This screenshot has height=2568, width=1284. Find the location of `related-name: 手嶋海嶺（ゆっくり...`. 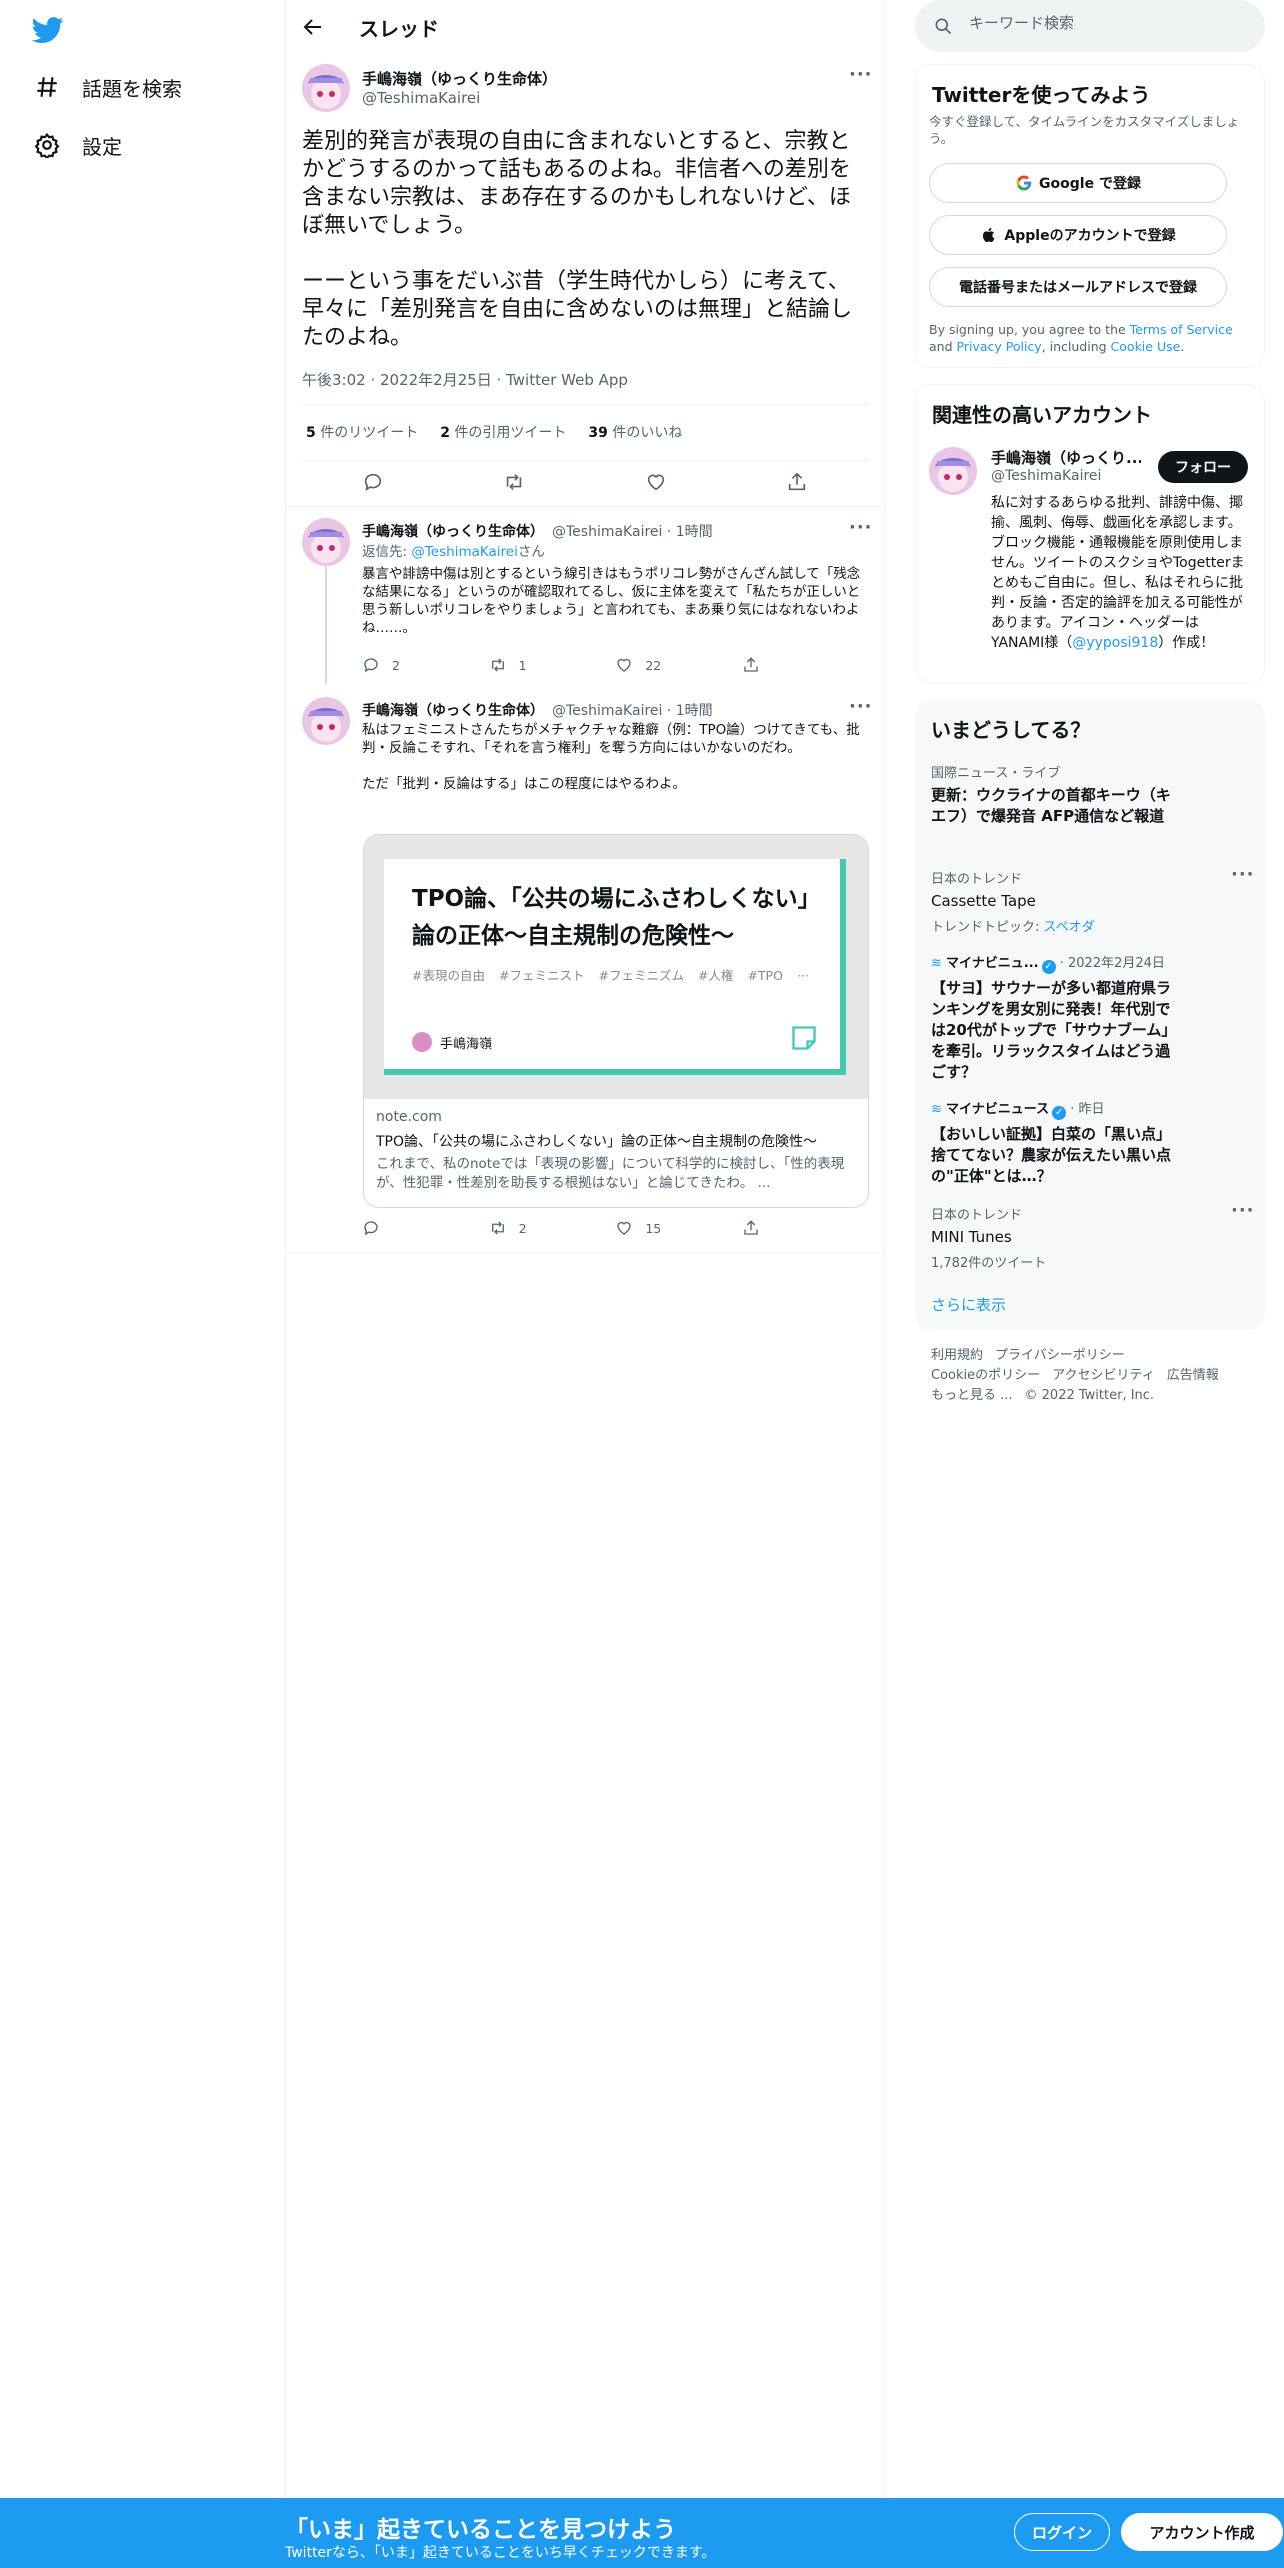

related-name: 手嶋海嶺（ゆっくり... is located at coordinates (1066, 457).